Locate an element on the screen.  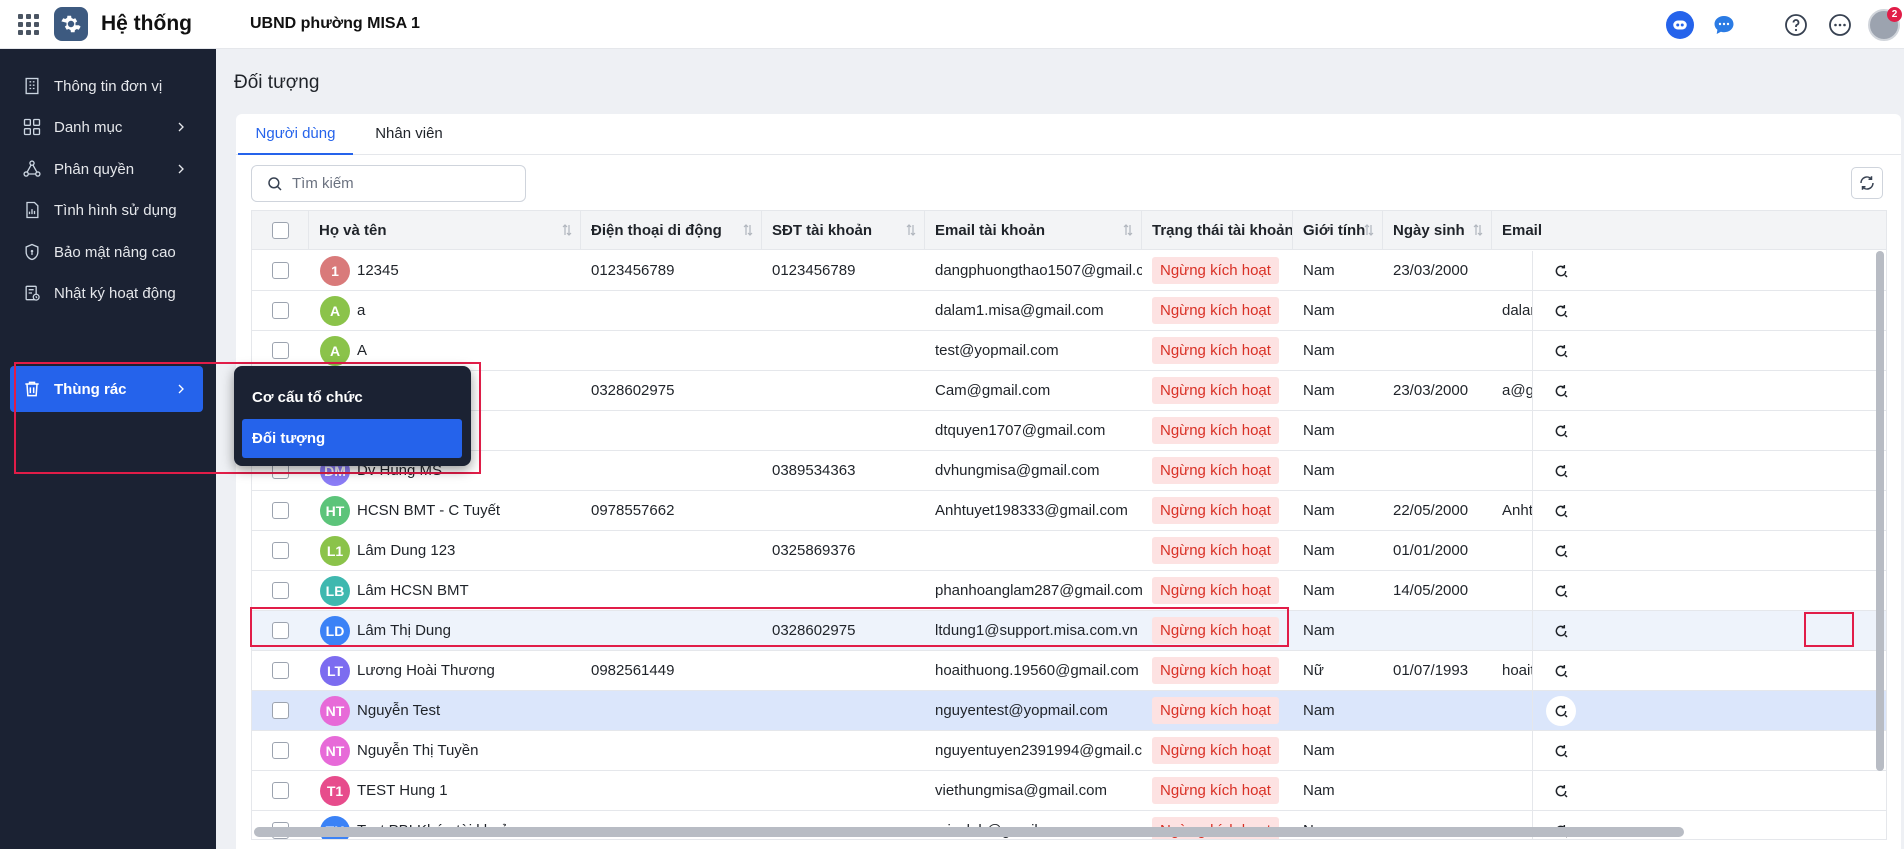
sidebar-item-permissions: Phân quyền is located at coordinates (106, 169).